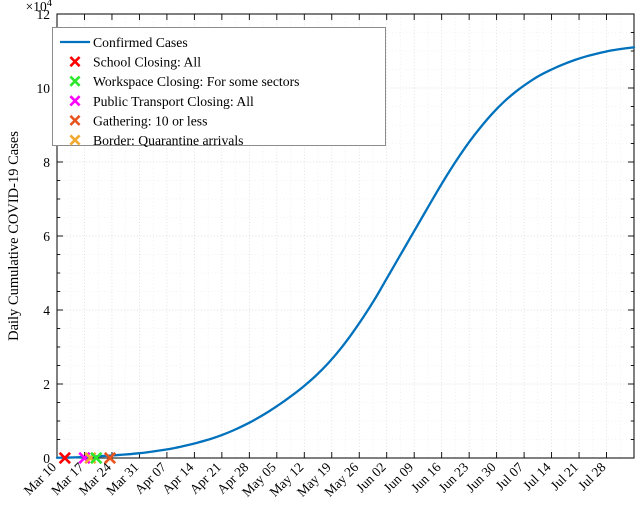 The width and height of the screenshot is (640, 515). I want to click on y-tick-label: 4, so click(46, 310).